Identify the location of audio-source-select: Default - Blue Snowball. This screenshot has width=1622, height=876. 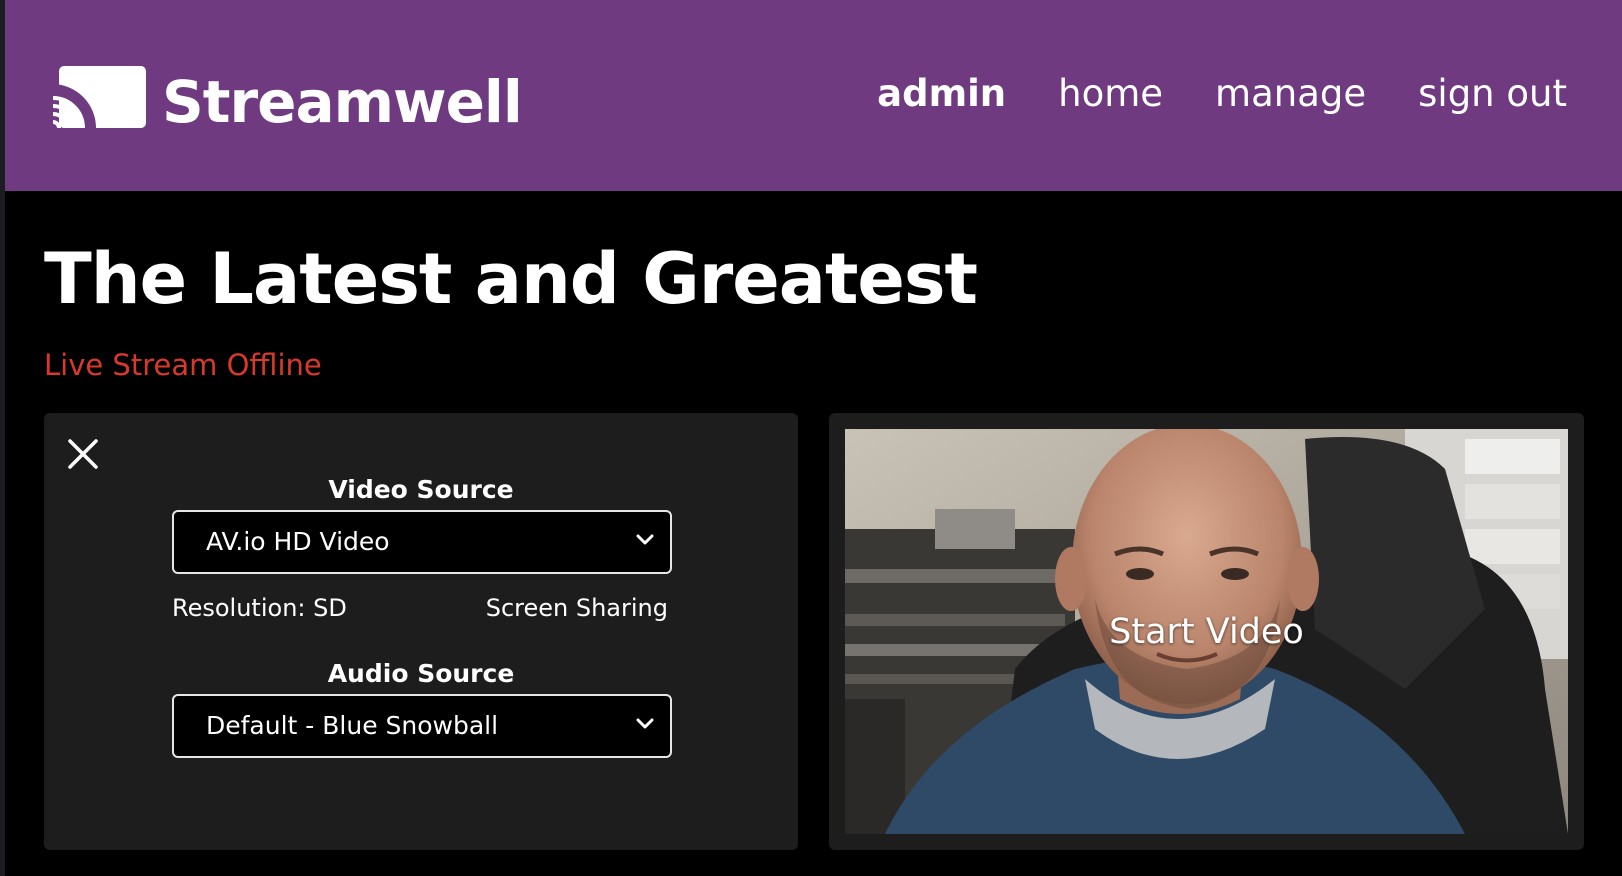
(422, 726).